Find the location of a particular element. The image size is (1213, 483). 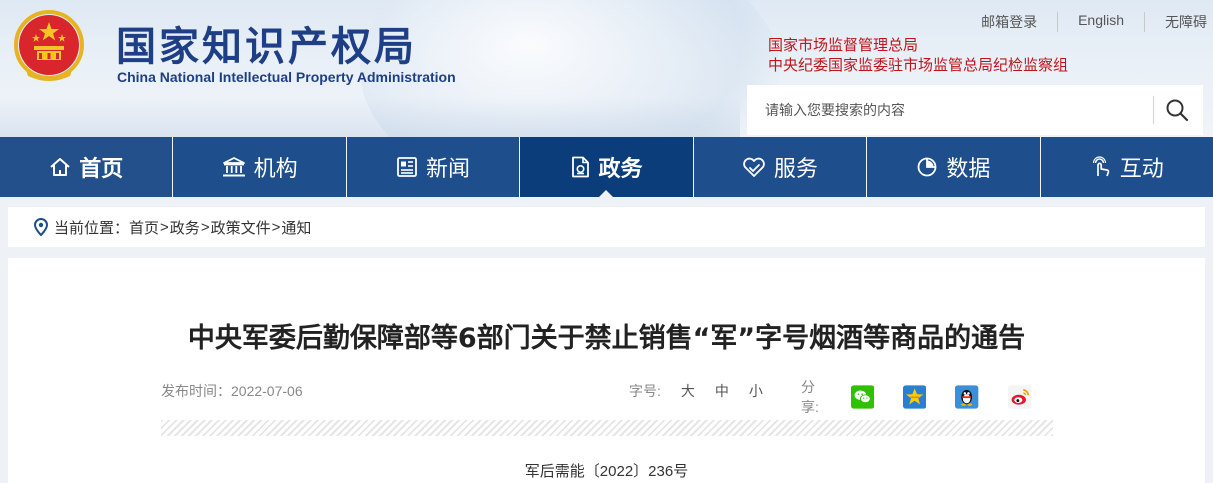

nav-item-home: 首页 is located at coordinates (86, 167).